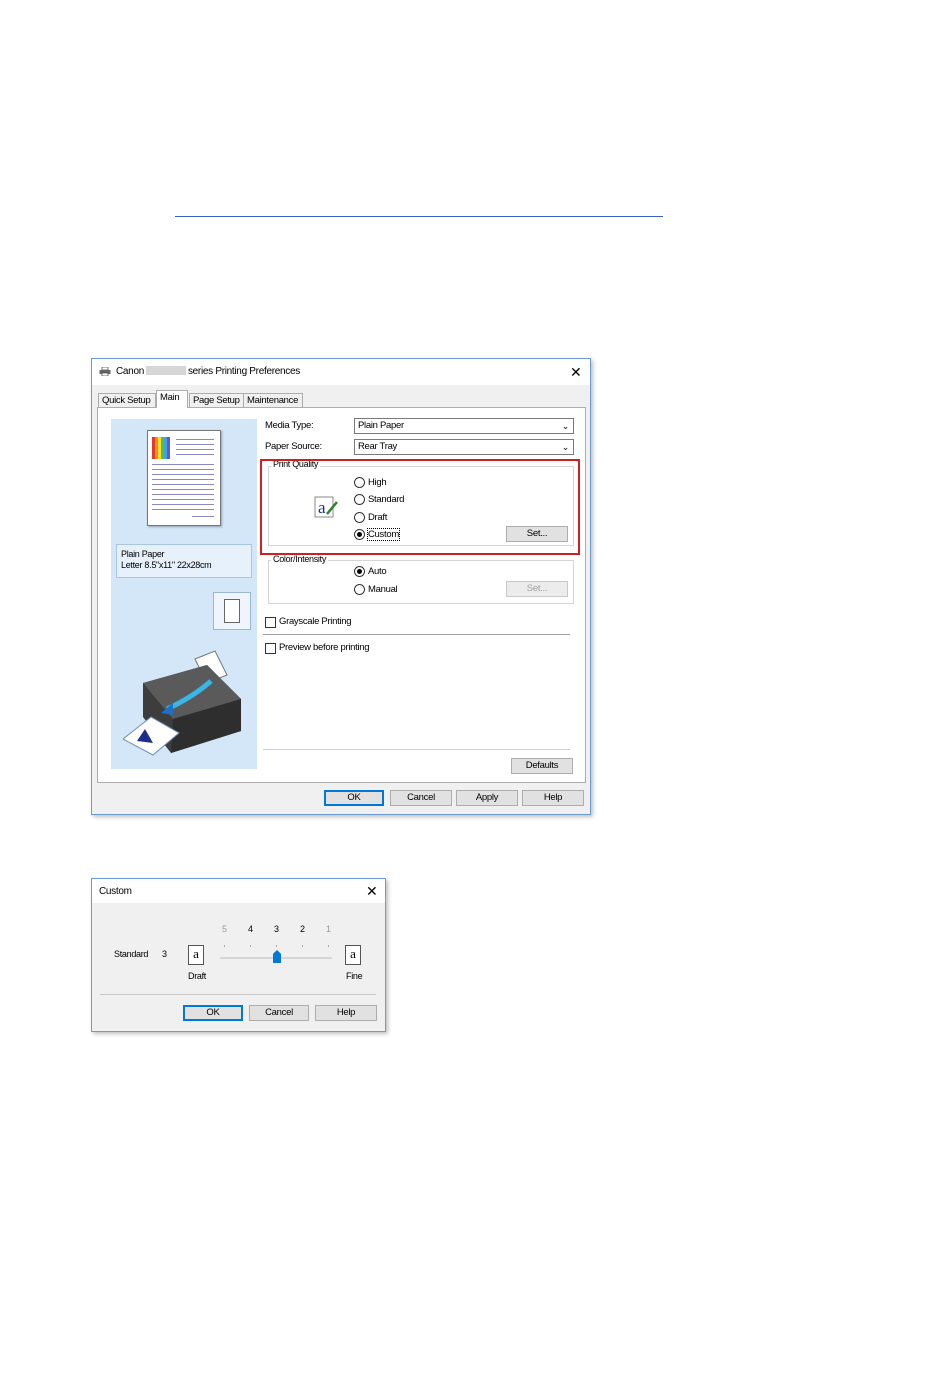 This screenshot has width=950, height=1397. Describe the element at coordinates (383, 589) in the screenshot. I see `color-manual-label: Manual` at that location.